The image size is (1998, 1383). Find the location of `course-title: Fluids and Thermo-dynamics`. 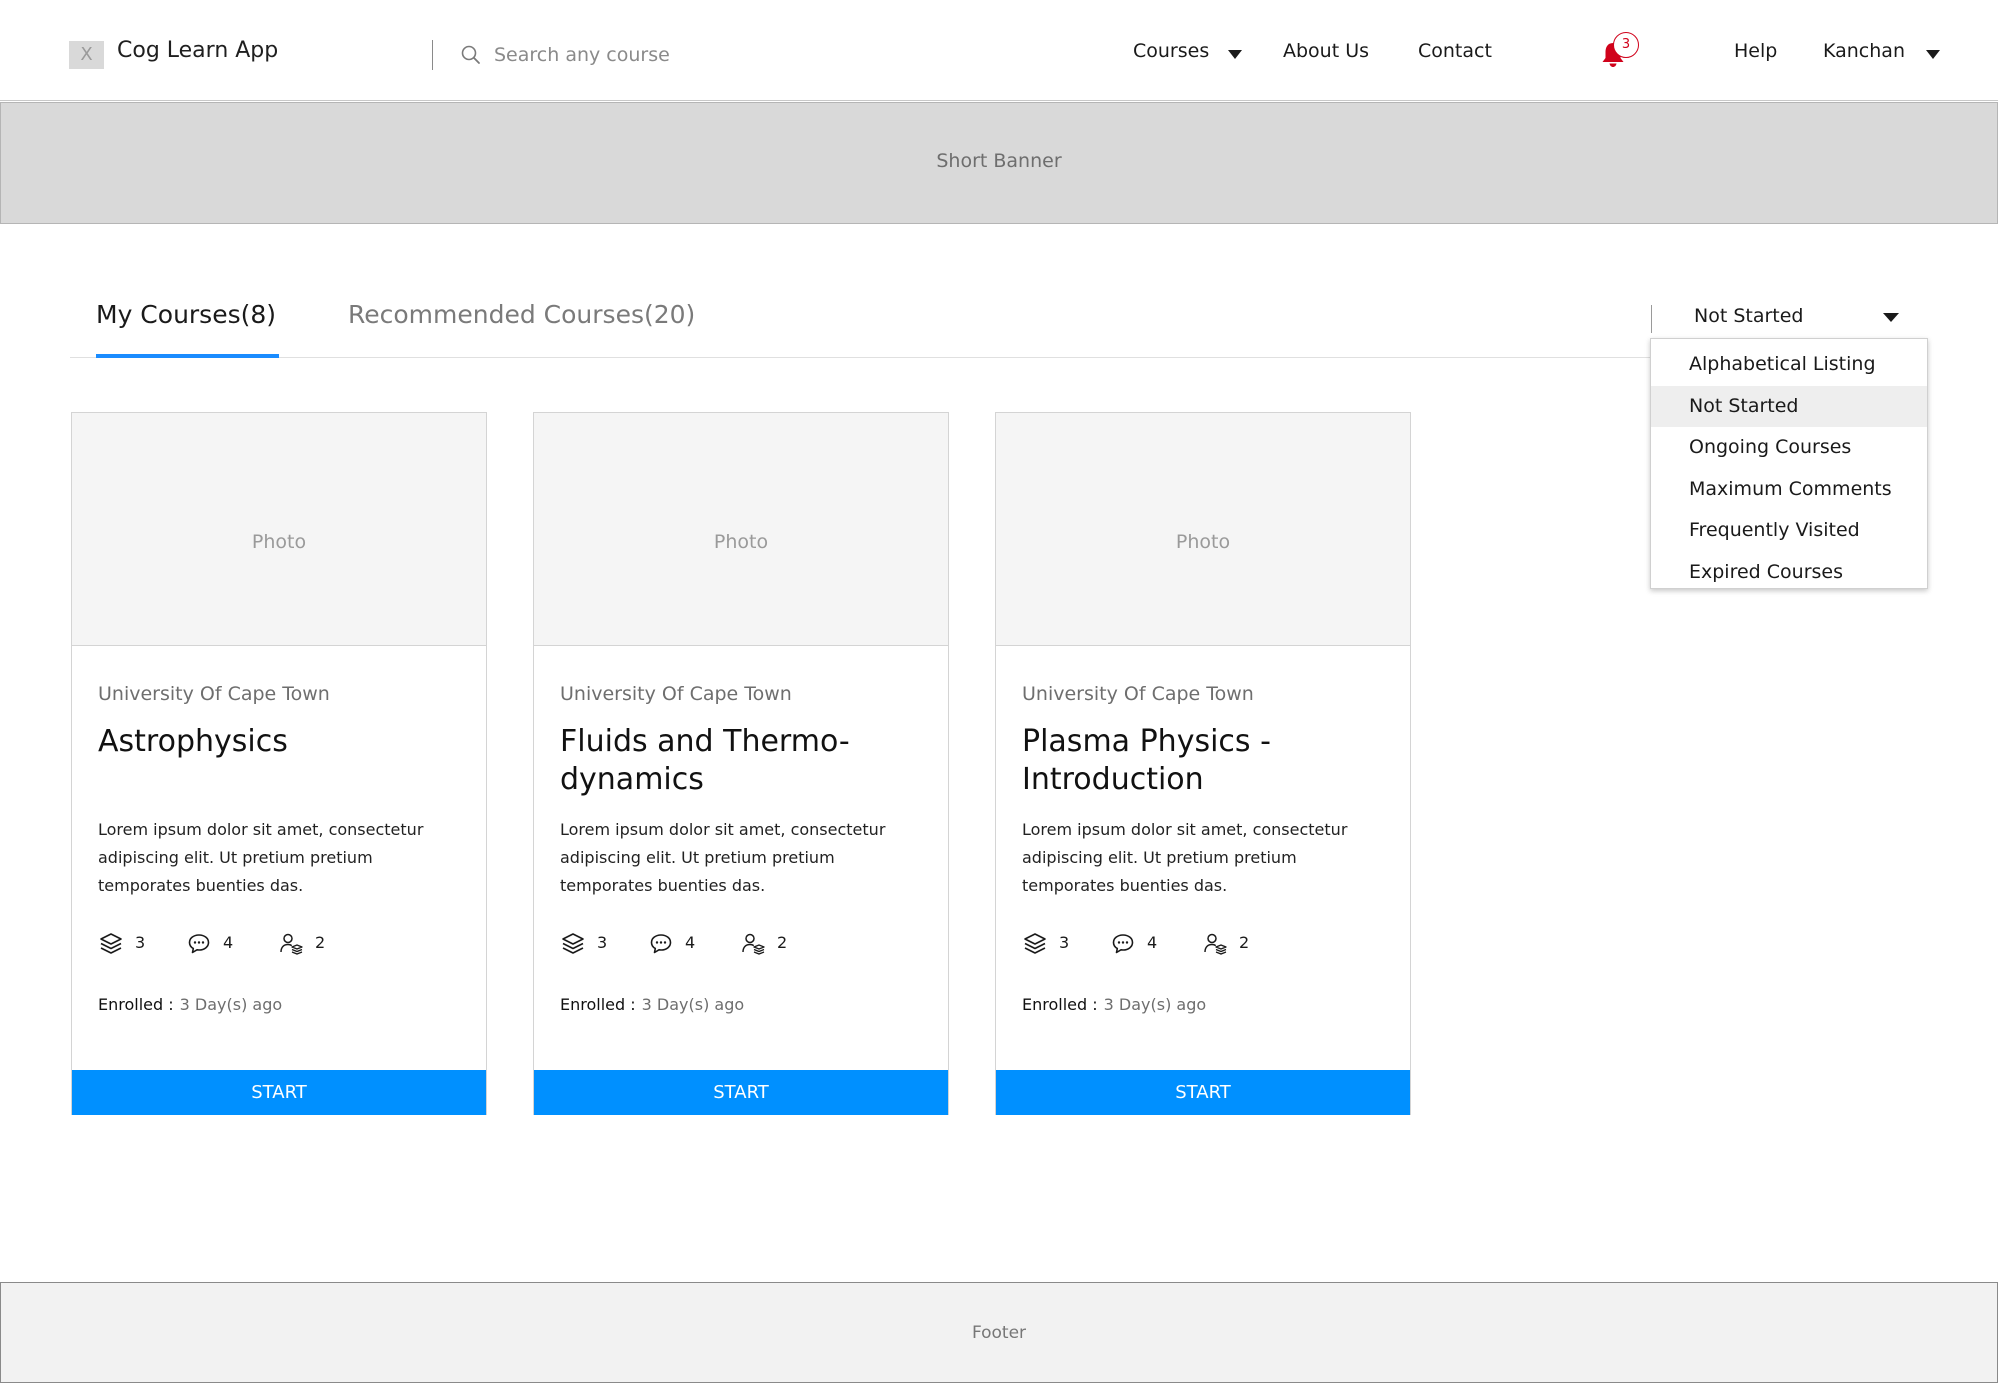

course-title: Fluids and Thermo-dynamics is located at coordinates (745, 761).